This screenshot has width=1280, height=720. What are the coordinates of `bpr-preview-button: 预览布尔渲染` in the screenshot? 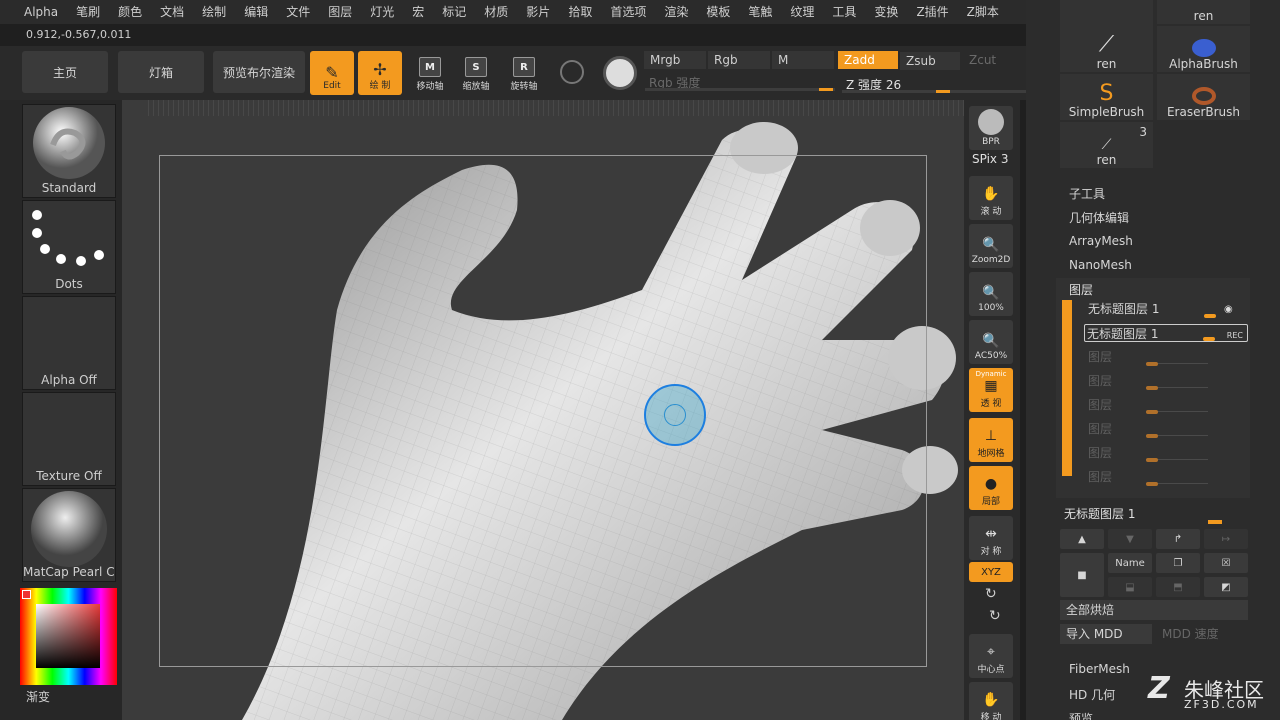 It's located at (259, 72).